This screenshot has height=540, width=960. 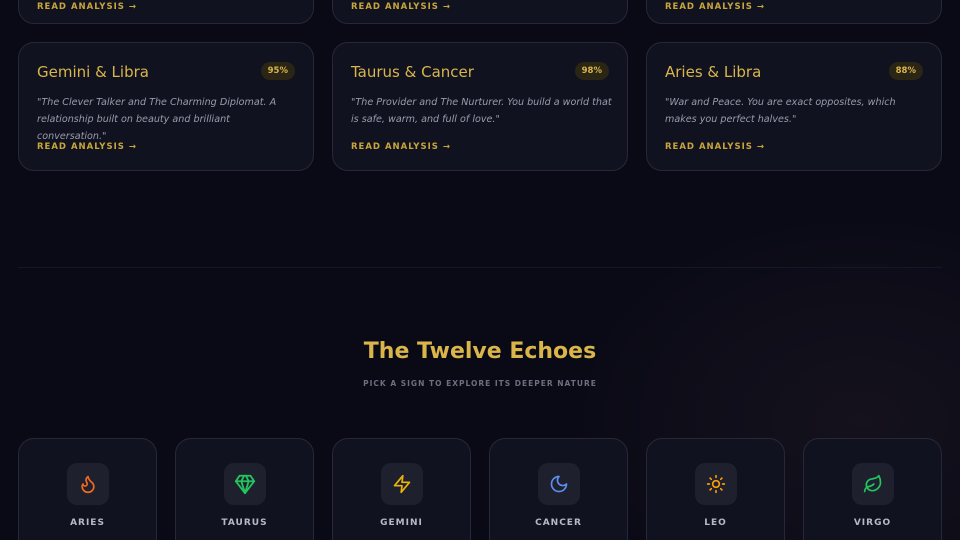 I want to click on sign-label: GEMINI, so click(x=401, y=523).